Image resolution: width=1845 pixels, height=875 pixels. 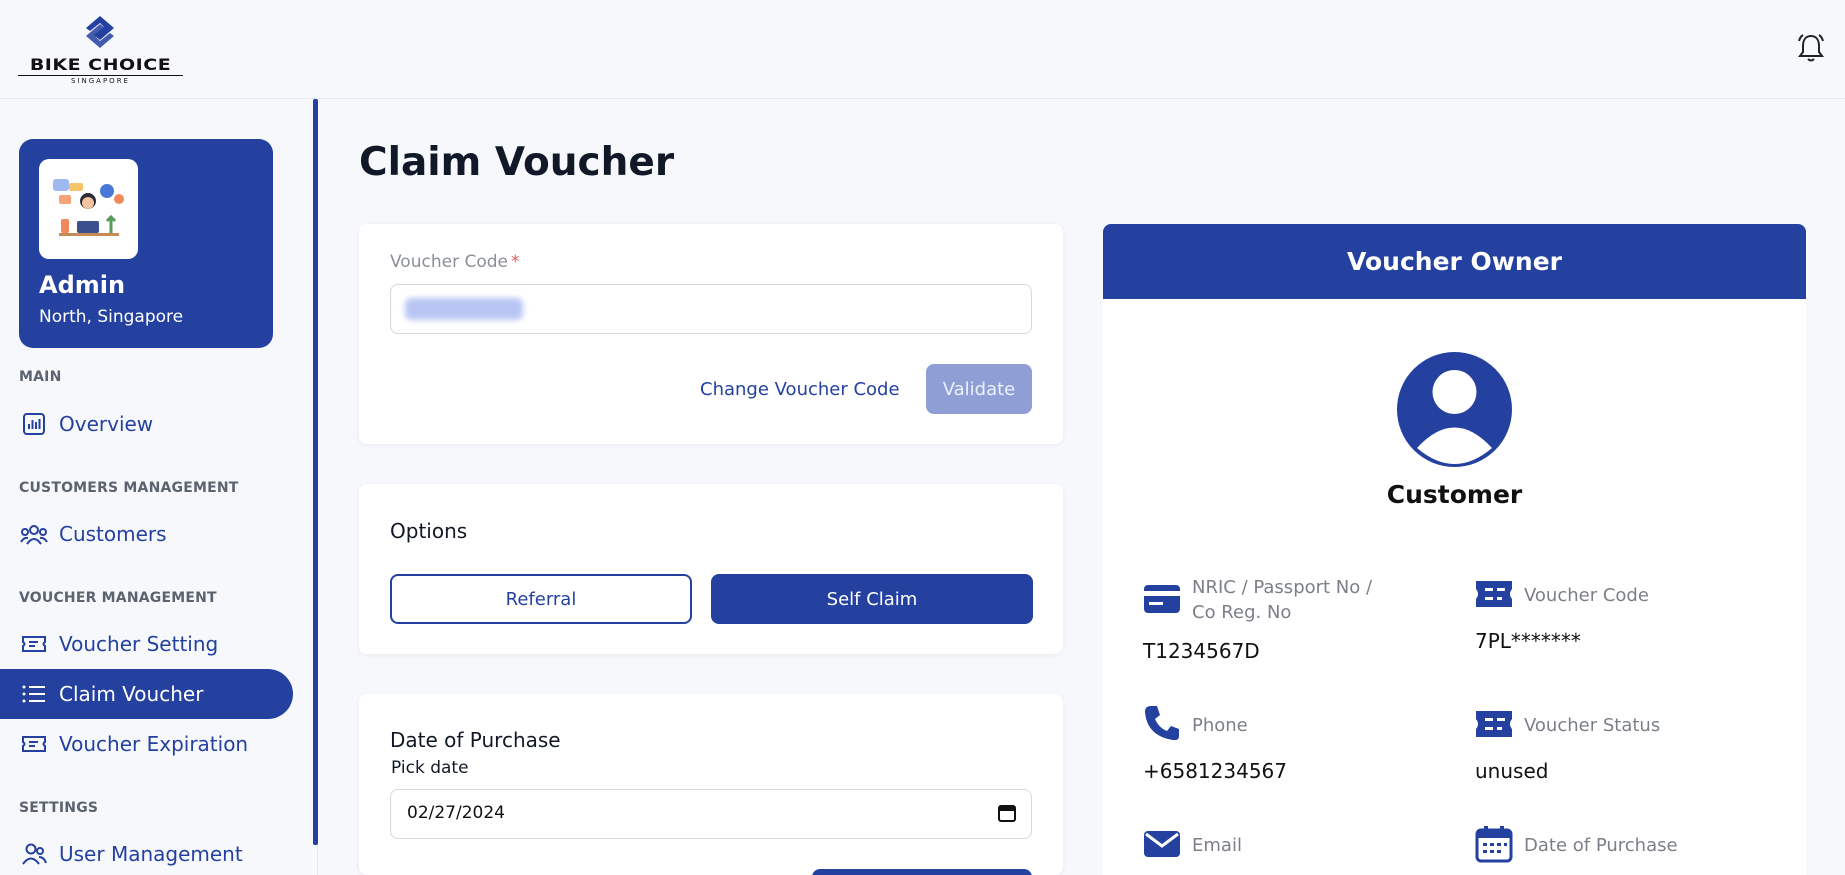 I want to click on voucher-code-input, so click(x=711, y=309).